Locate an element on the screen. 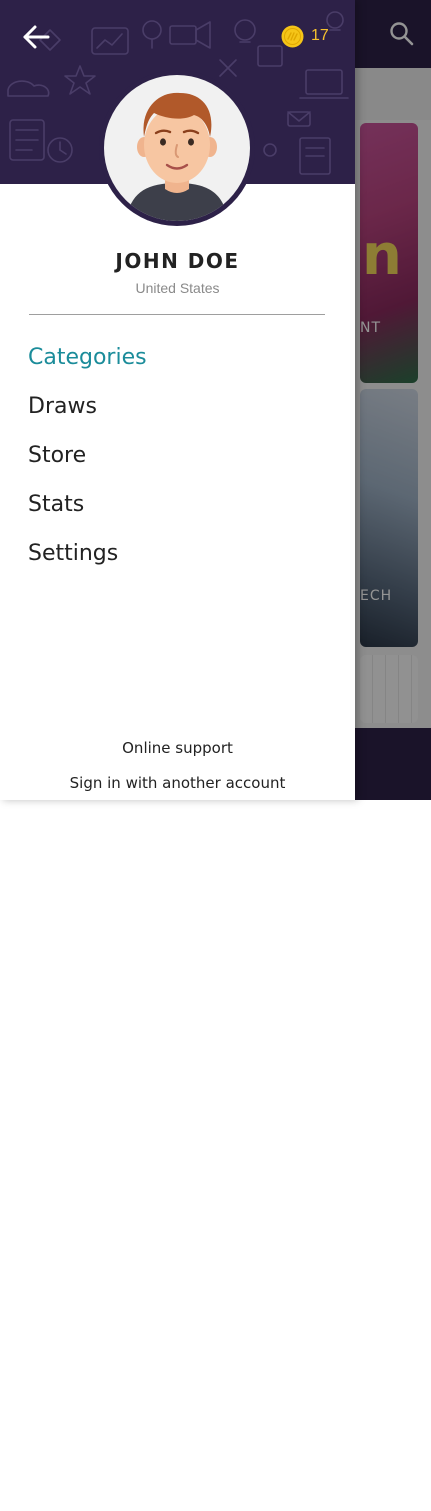 The image size is (431, 1511). menu-item-categories: Categories is located at coordinates (87, 357).